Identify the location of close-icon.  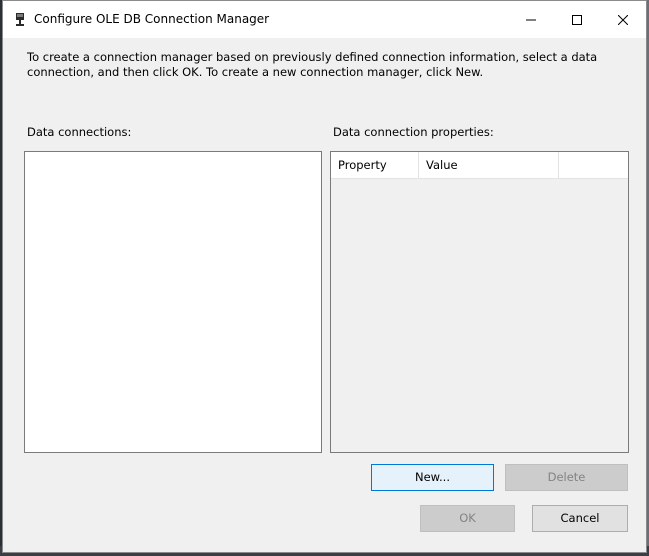
(623, 19).